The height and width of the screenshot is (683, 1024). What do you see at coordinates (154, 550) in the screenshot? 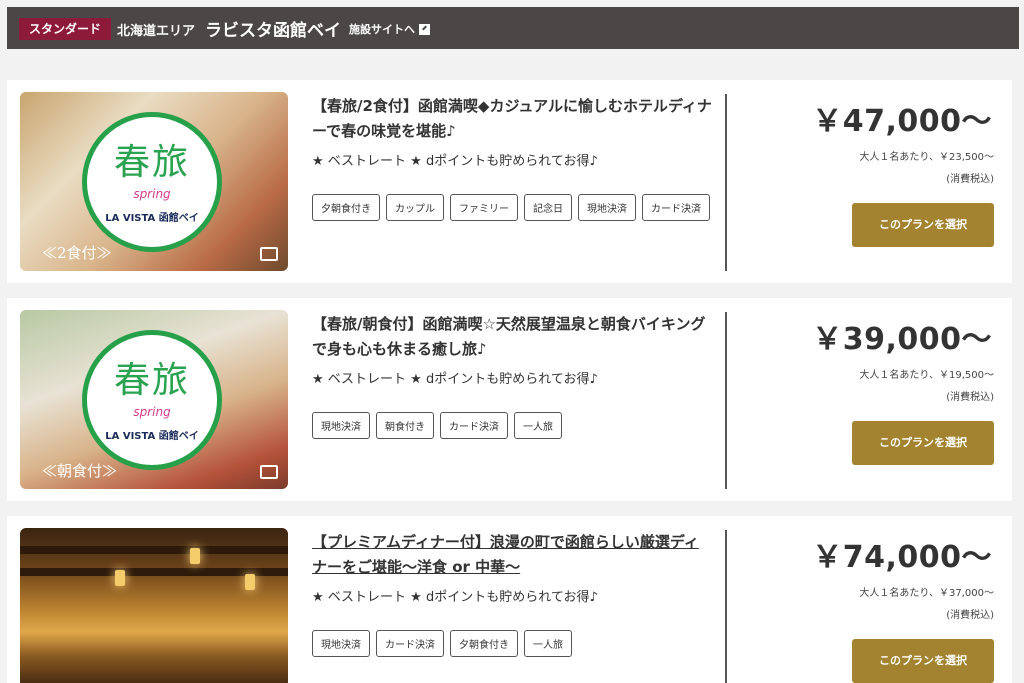
I see `ceiling-beam` at bounding box center [154, 550].